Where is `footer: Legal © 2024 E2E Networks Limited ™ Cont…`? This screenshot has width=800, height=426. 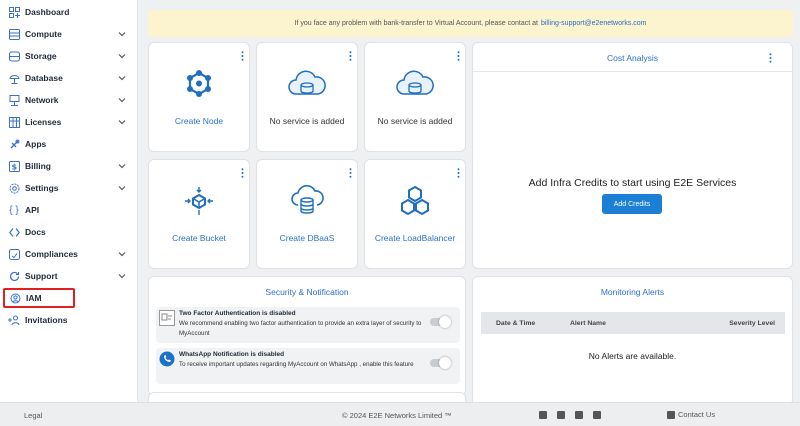 footer: Legal © 2024 E2E Networks Limited ™ Cont… is located at coordinates (400, 414).